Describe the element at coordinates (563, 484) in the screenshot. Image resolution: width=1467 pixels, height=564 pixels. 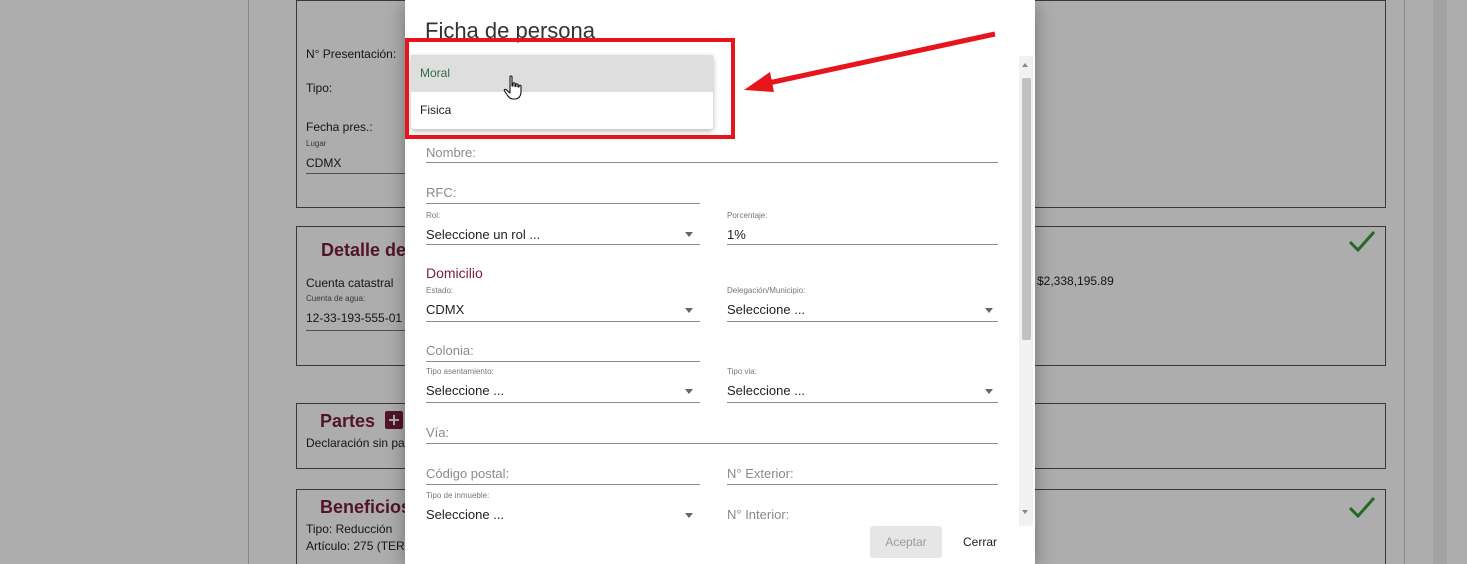
I see `codigo-postal-underline` at that location.